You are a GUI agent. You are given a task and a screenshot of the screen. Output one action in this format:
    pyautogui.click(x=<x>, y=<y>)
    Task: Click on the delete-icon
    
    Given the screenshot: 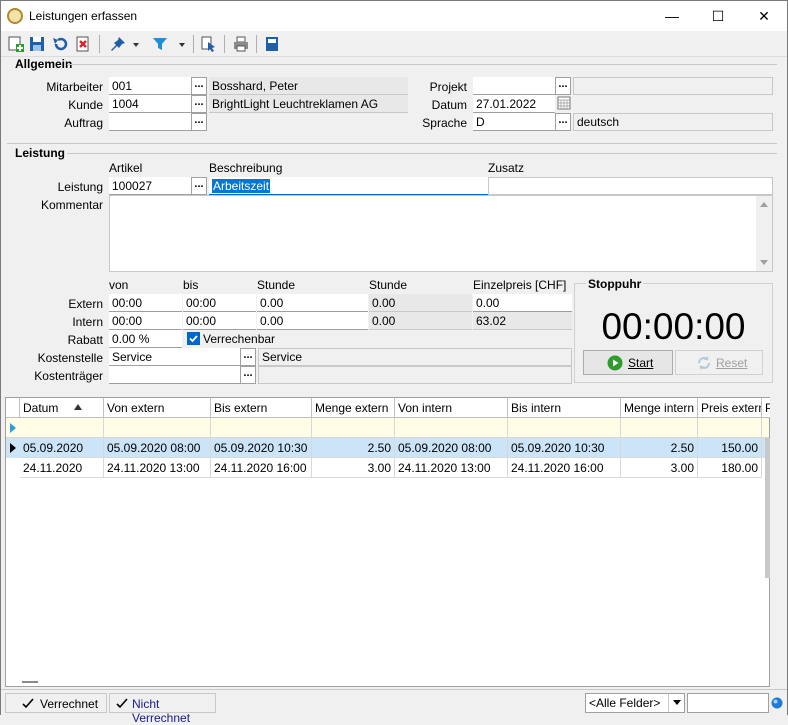 What is the action you would take?
    pyautogui.click(x=83, y=44)
    